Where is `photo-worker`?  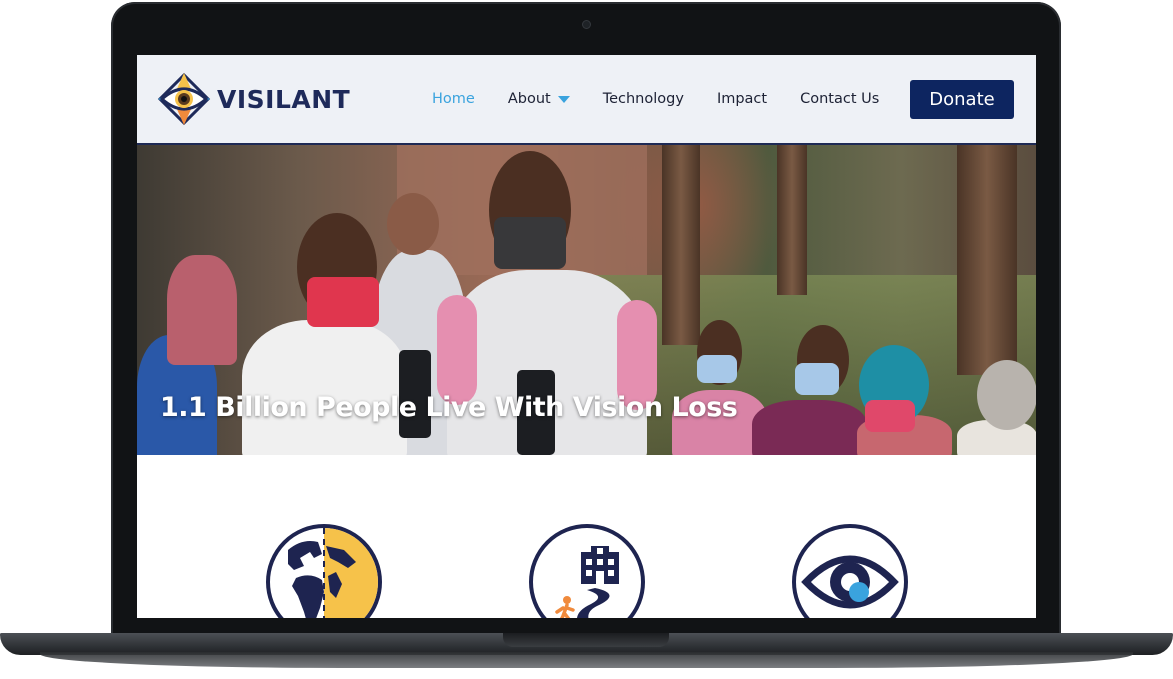
photo-worker is located at coordinates (324, 387).